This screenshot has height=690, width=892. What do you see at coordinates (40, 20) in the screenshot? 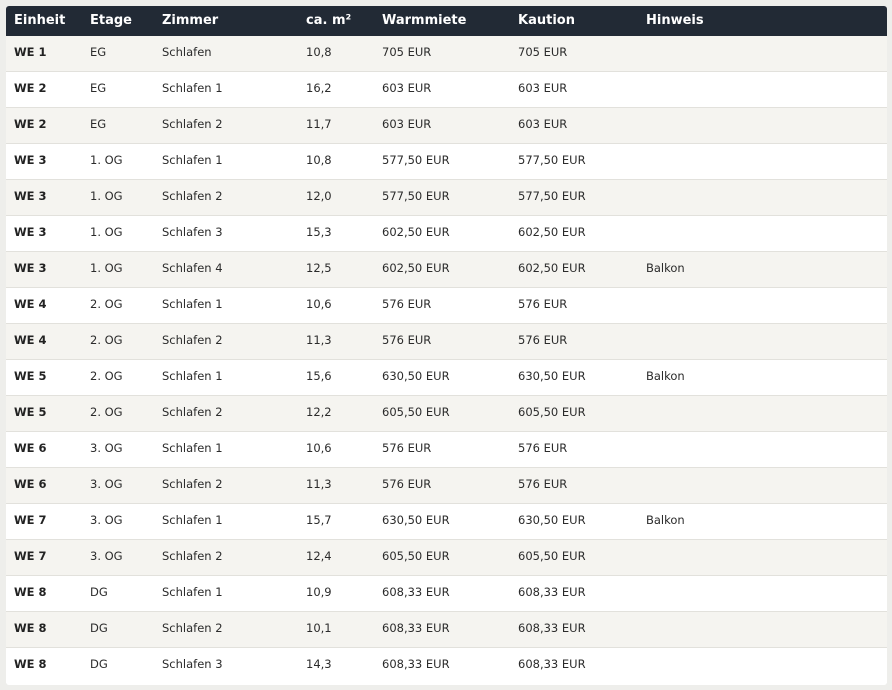
I see `header-einheit: Einheit` at bounding box center [40, 20].